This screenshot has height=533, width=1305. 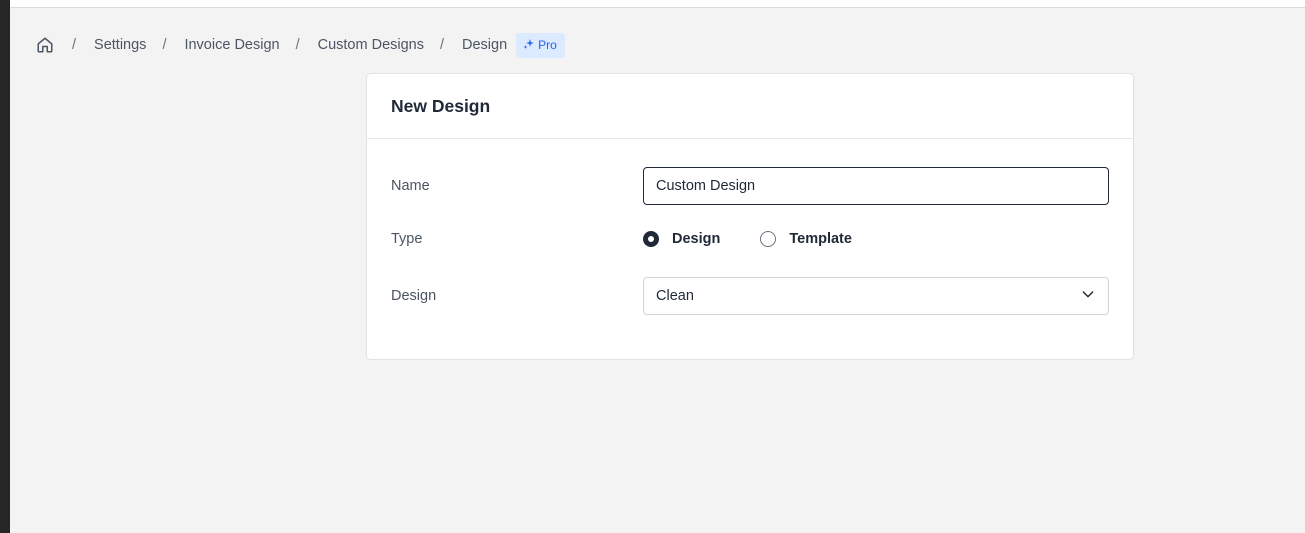 What do you see at coordinates (231, 45) in the screenshot?
I see `breadcrumb-invoice-design: Invoice Design` at bounding box center [231, 45].